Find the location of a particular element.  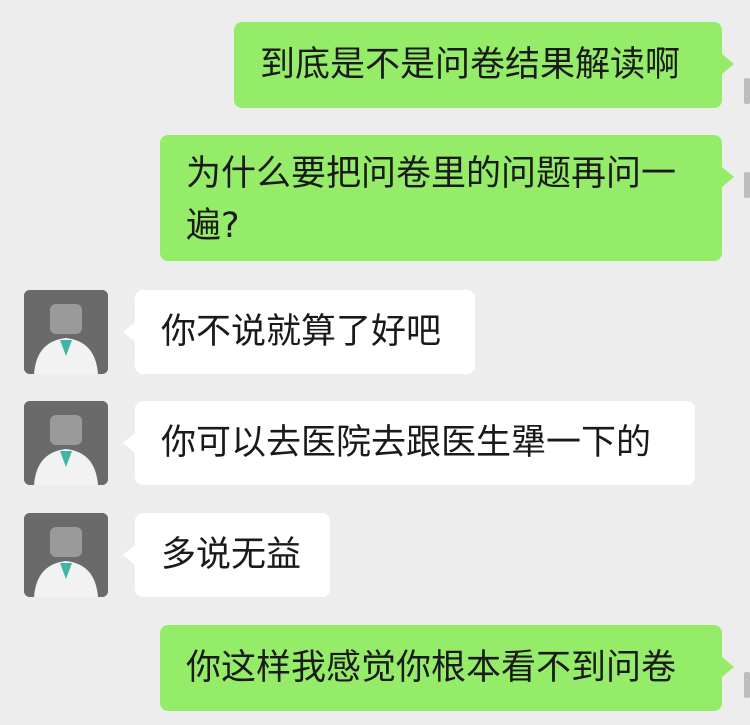

message-text: 多说无益 is located at coordinates (231, 555).